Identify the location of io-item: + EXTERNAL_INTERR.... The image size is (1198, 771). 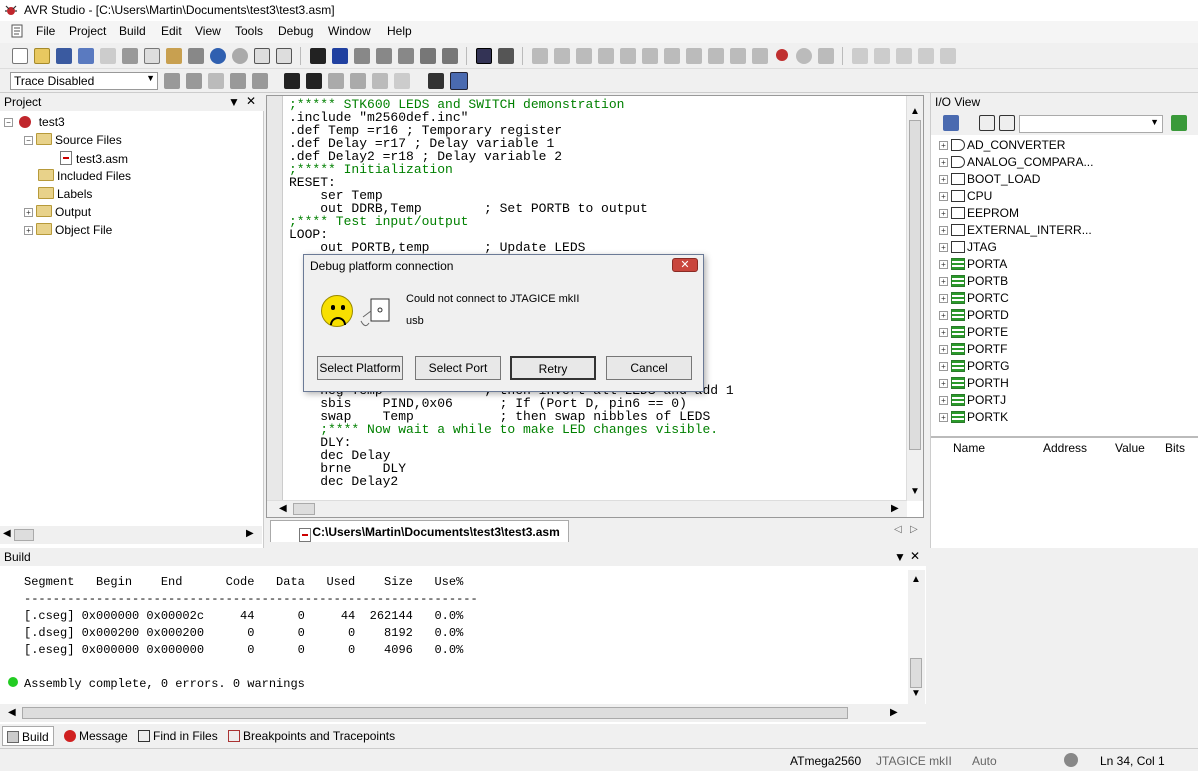
(1015, 231).